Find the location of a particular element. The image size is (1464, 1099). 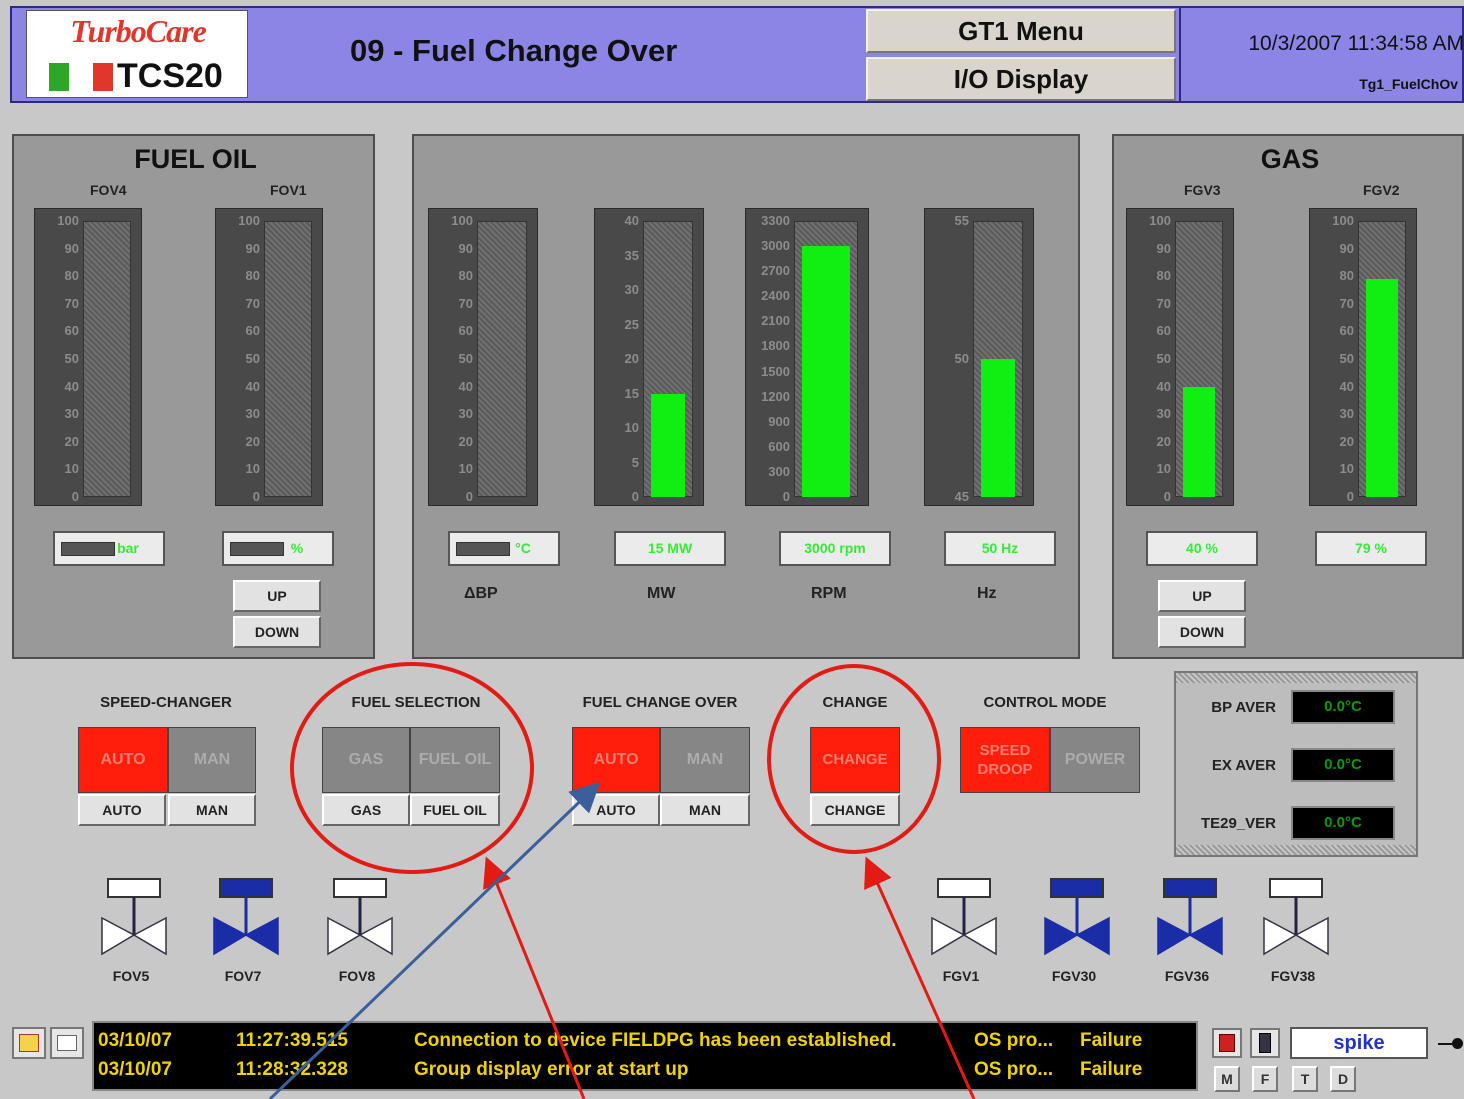

change-arrow is located at coordinates (920, 977).